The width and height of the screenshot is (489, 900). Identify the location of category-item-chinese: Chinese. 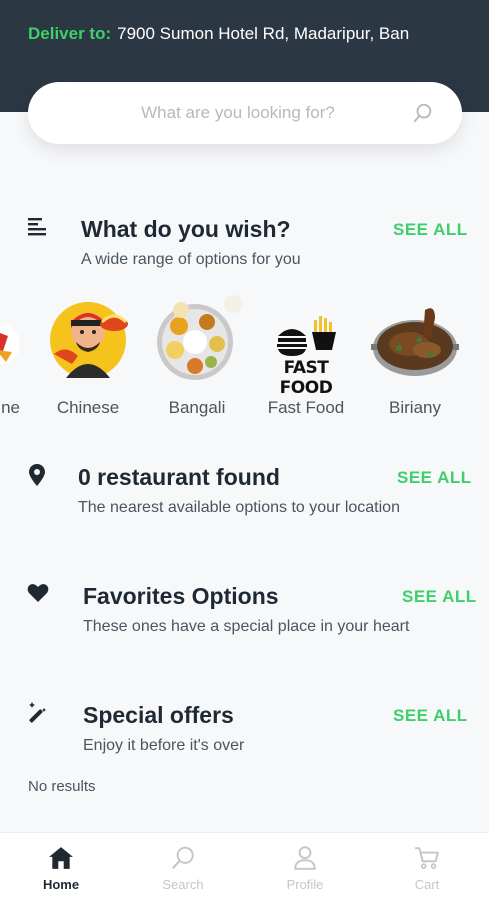
(88, 355).